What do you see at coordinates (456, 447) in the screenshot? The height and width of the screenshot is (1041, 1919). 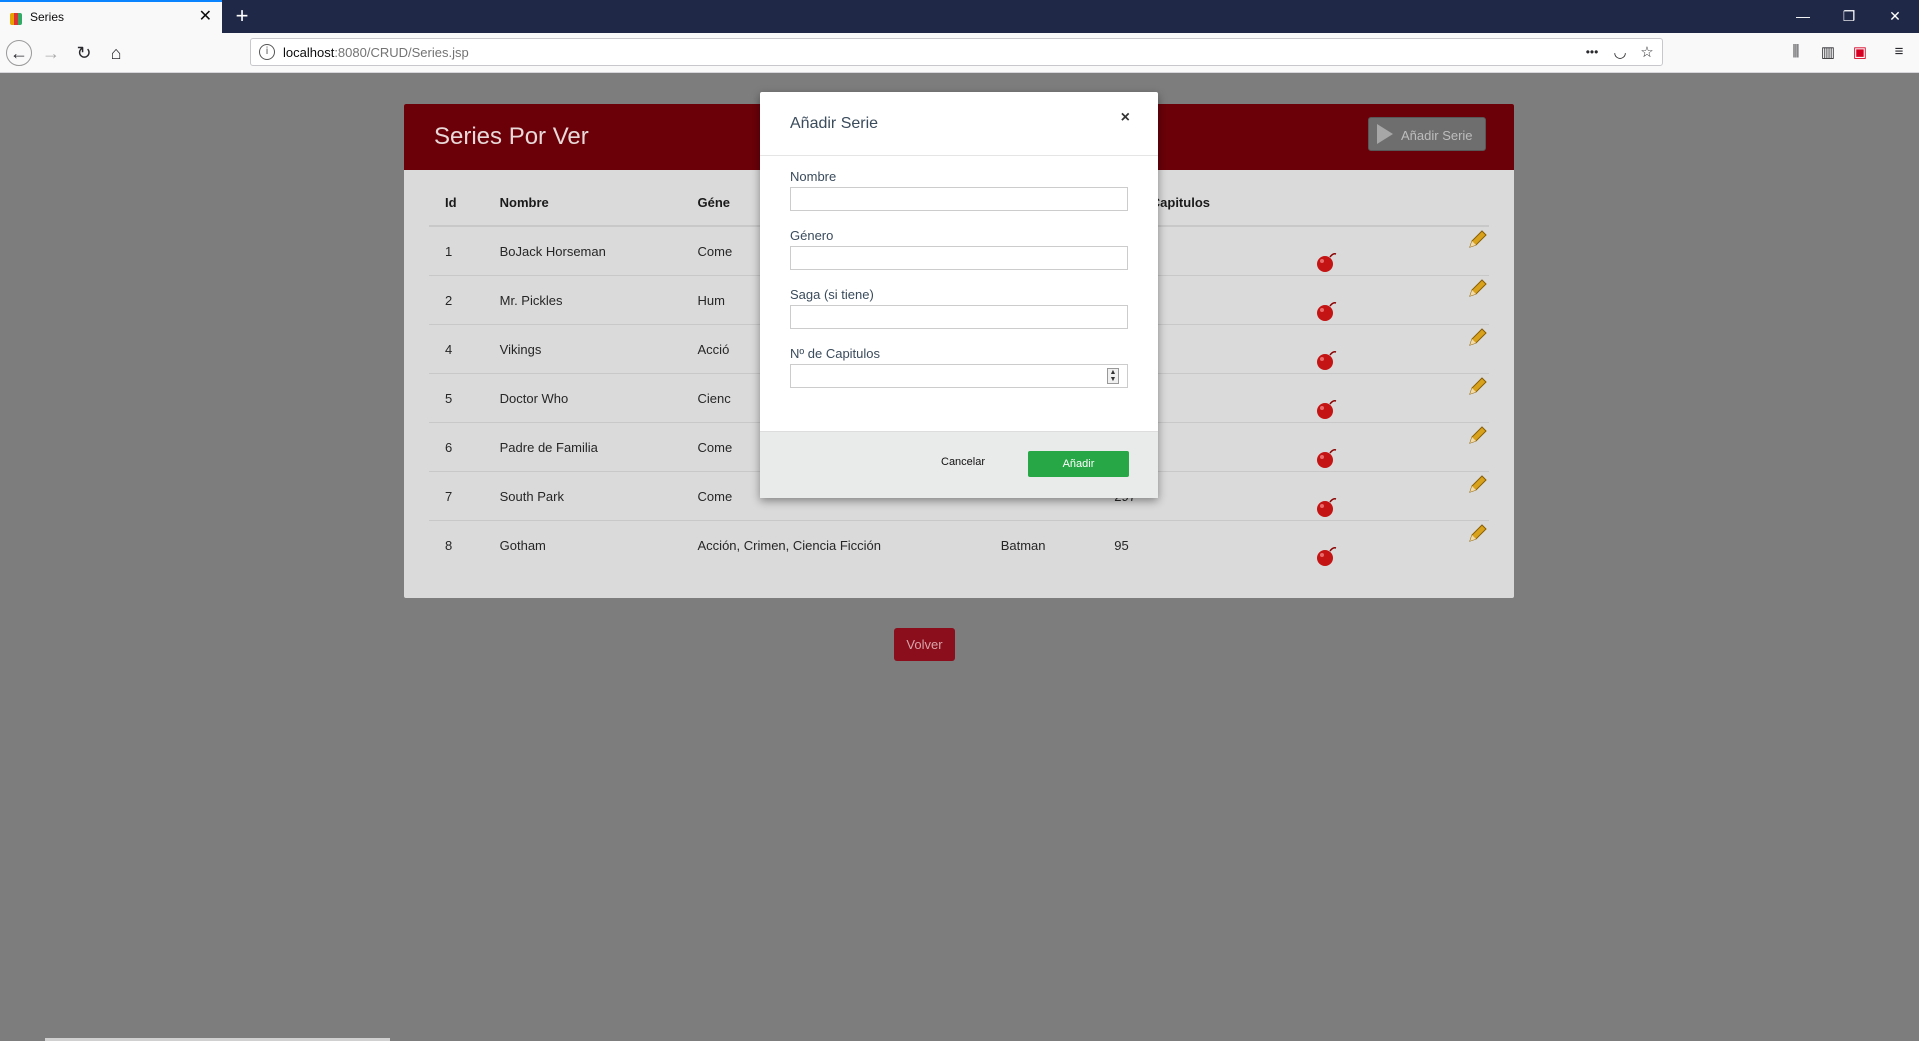 I see `cell-id: 6` at bounding box center [456, 447].